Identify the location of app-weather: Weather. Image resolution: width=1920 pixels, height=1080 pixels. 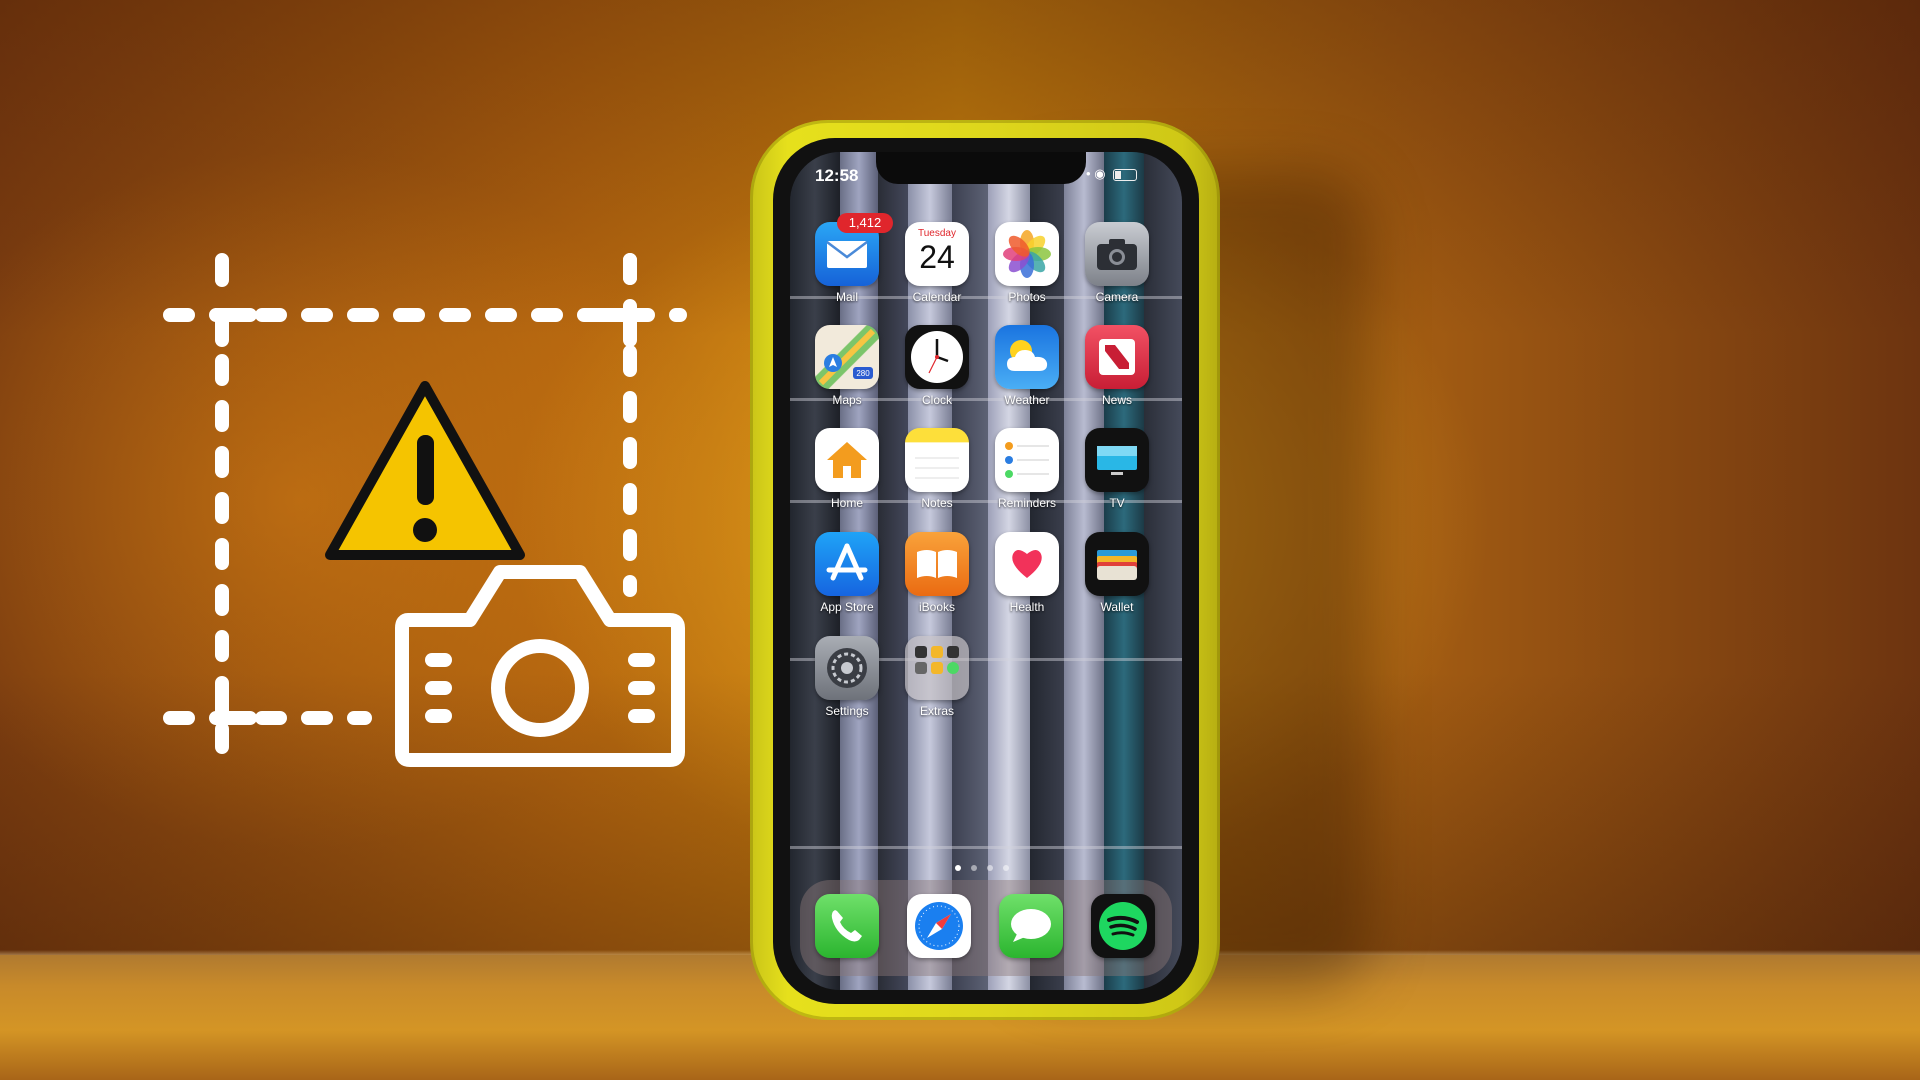
(1027, 366).